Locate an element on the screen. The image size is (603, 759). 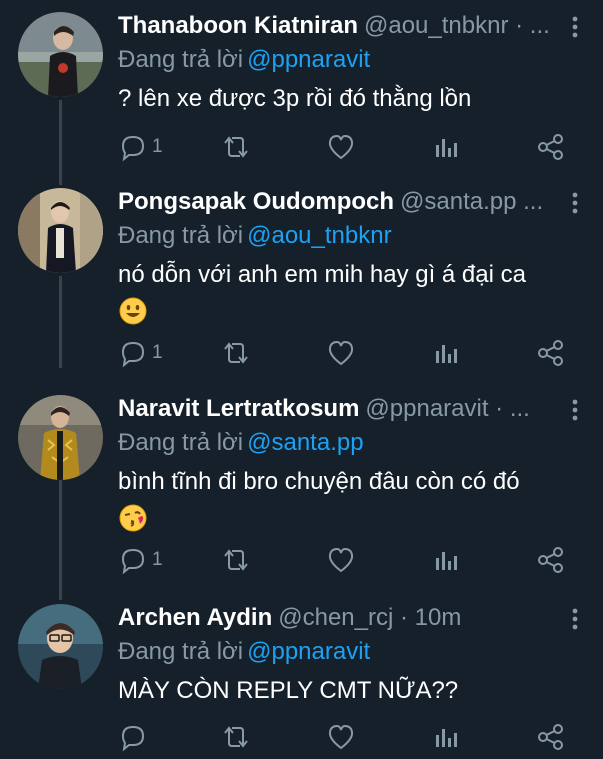
replying-to: Đang trả lời @santa.pp is located at coordinates (241, 443).